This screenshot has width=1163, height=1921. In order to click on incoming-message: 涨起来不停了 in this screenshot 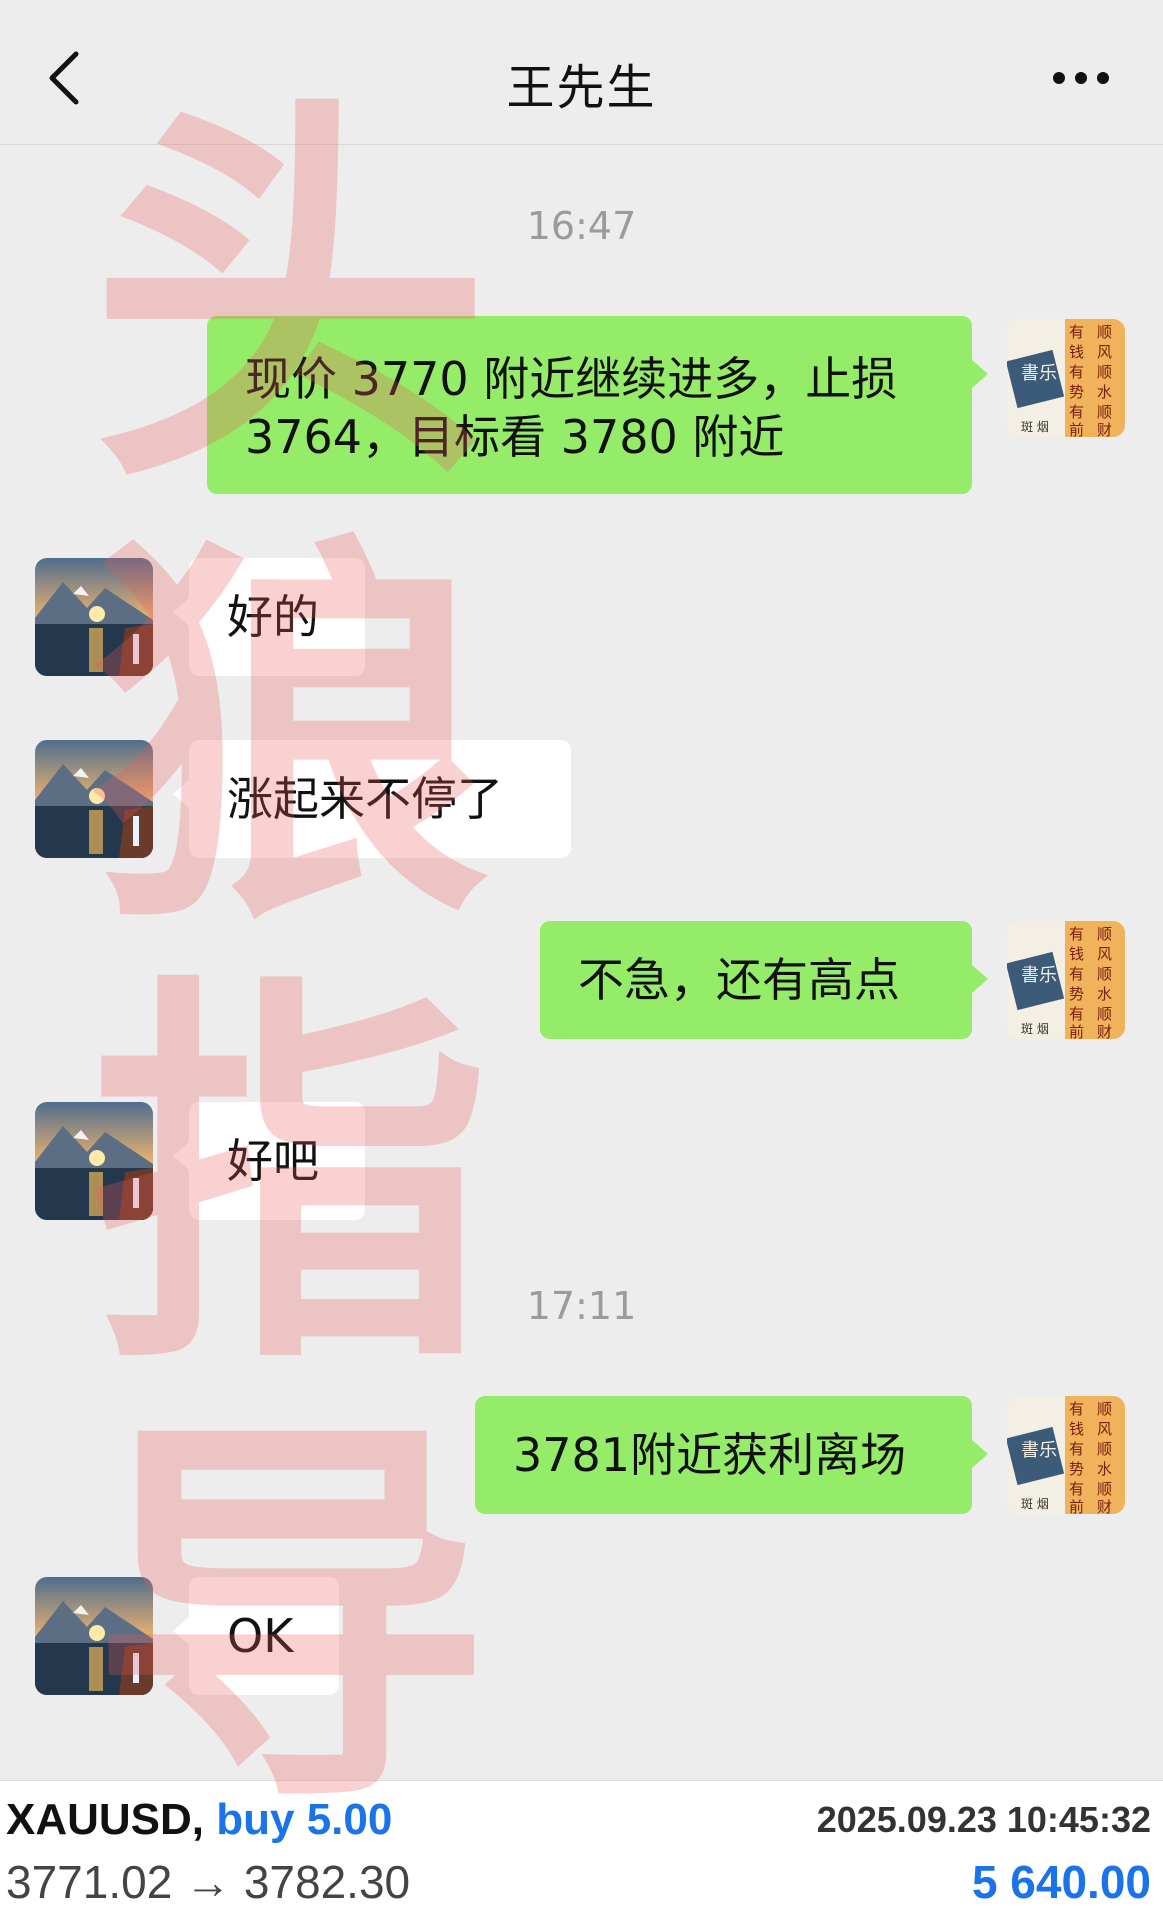, I will do `click(372, 799)`.